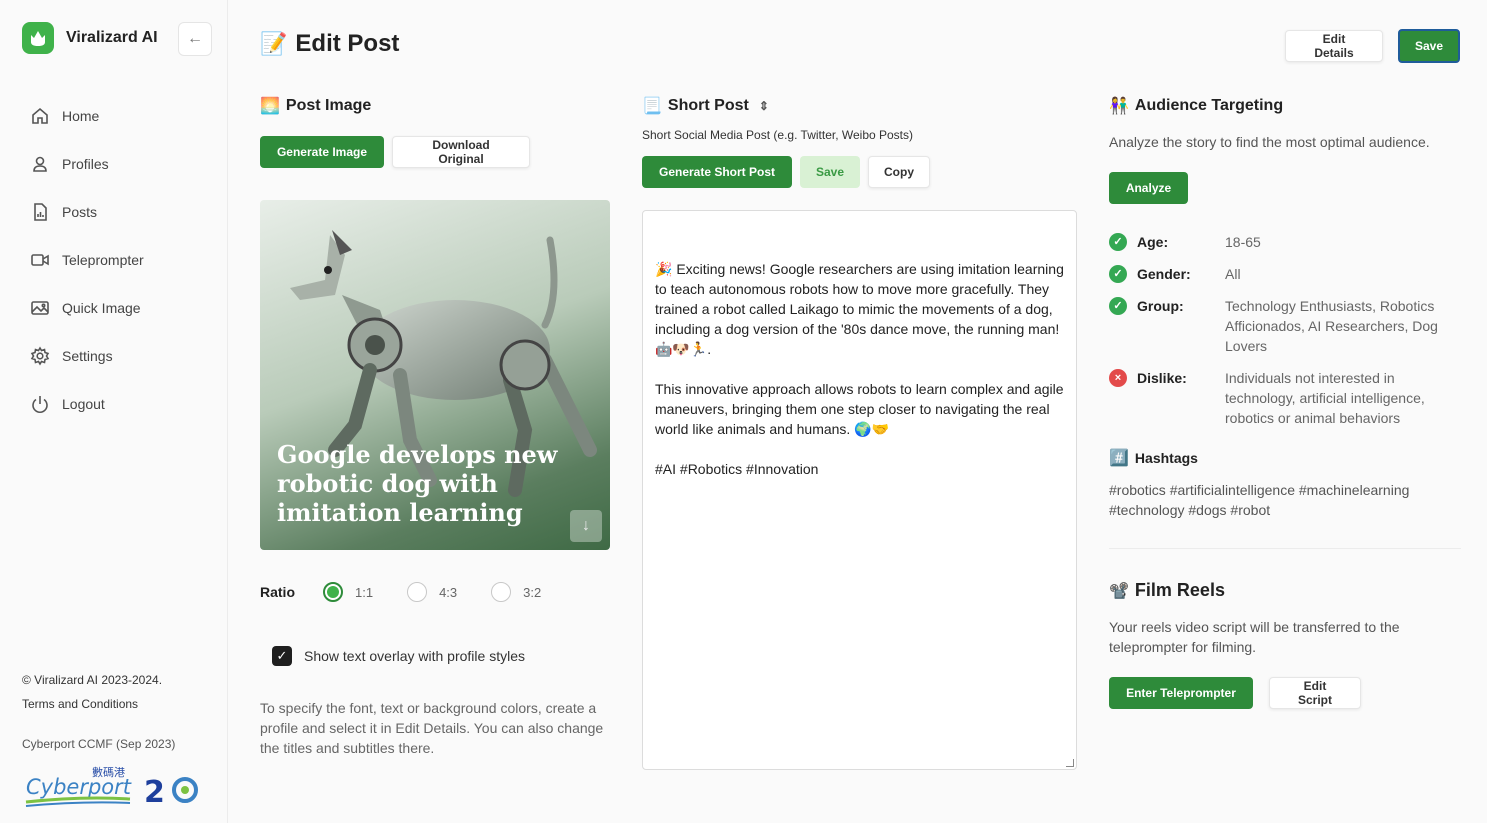  What do you see at coordinates (1119, 591) in the screenshot?
I see `film-projector-icon: 📽️` at bounding box center [1119, 591].